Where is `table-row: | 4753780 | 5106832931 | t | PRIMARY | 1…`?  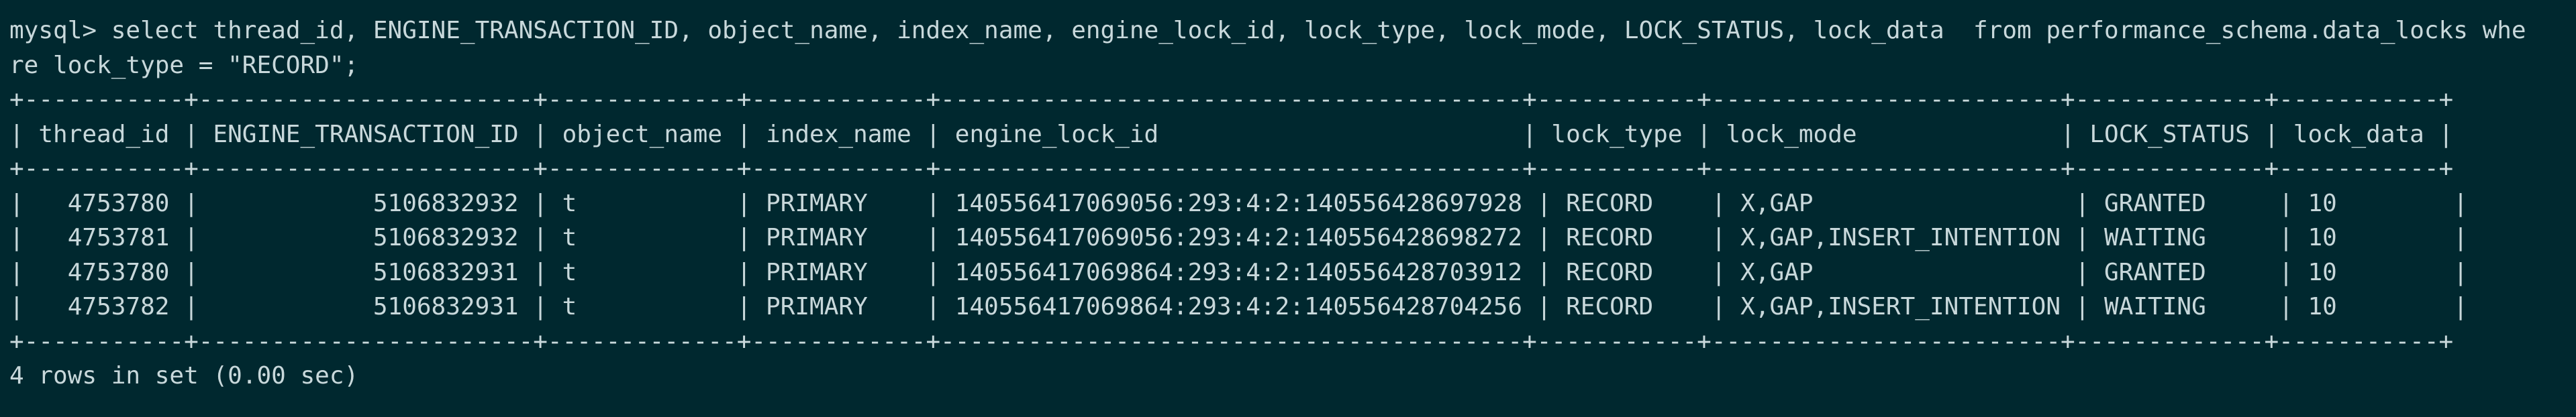
table-row: | 4753780 | 5106832931 | t | PRIMARY | 1… is located at coordinates (1238, 272).